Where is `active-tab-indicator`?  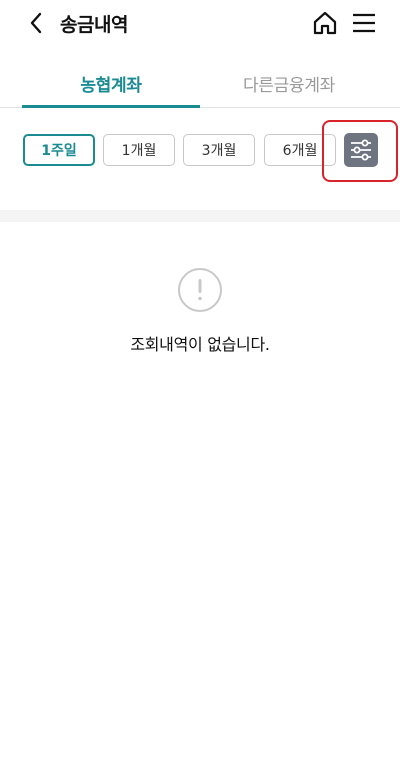
active-tab-indicator is located at coordinates (111, 106).